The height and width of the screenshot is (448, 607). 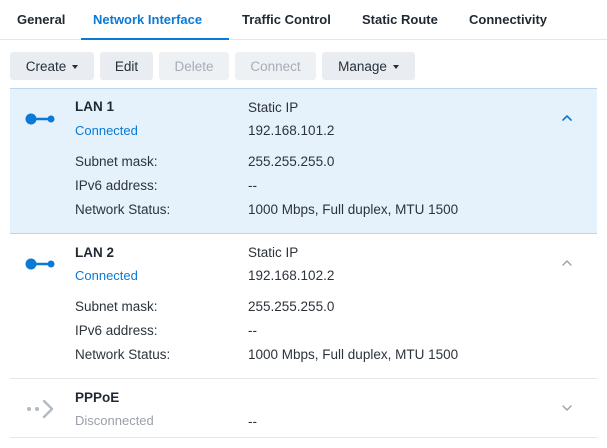 What do you see at coordinates (95, 106) in the screenshot?
I see `interface-name: LAN 1` at bounding box center [95, 106].